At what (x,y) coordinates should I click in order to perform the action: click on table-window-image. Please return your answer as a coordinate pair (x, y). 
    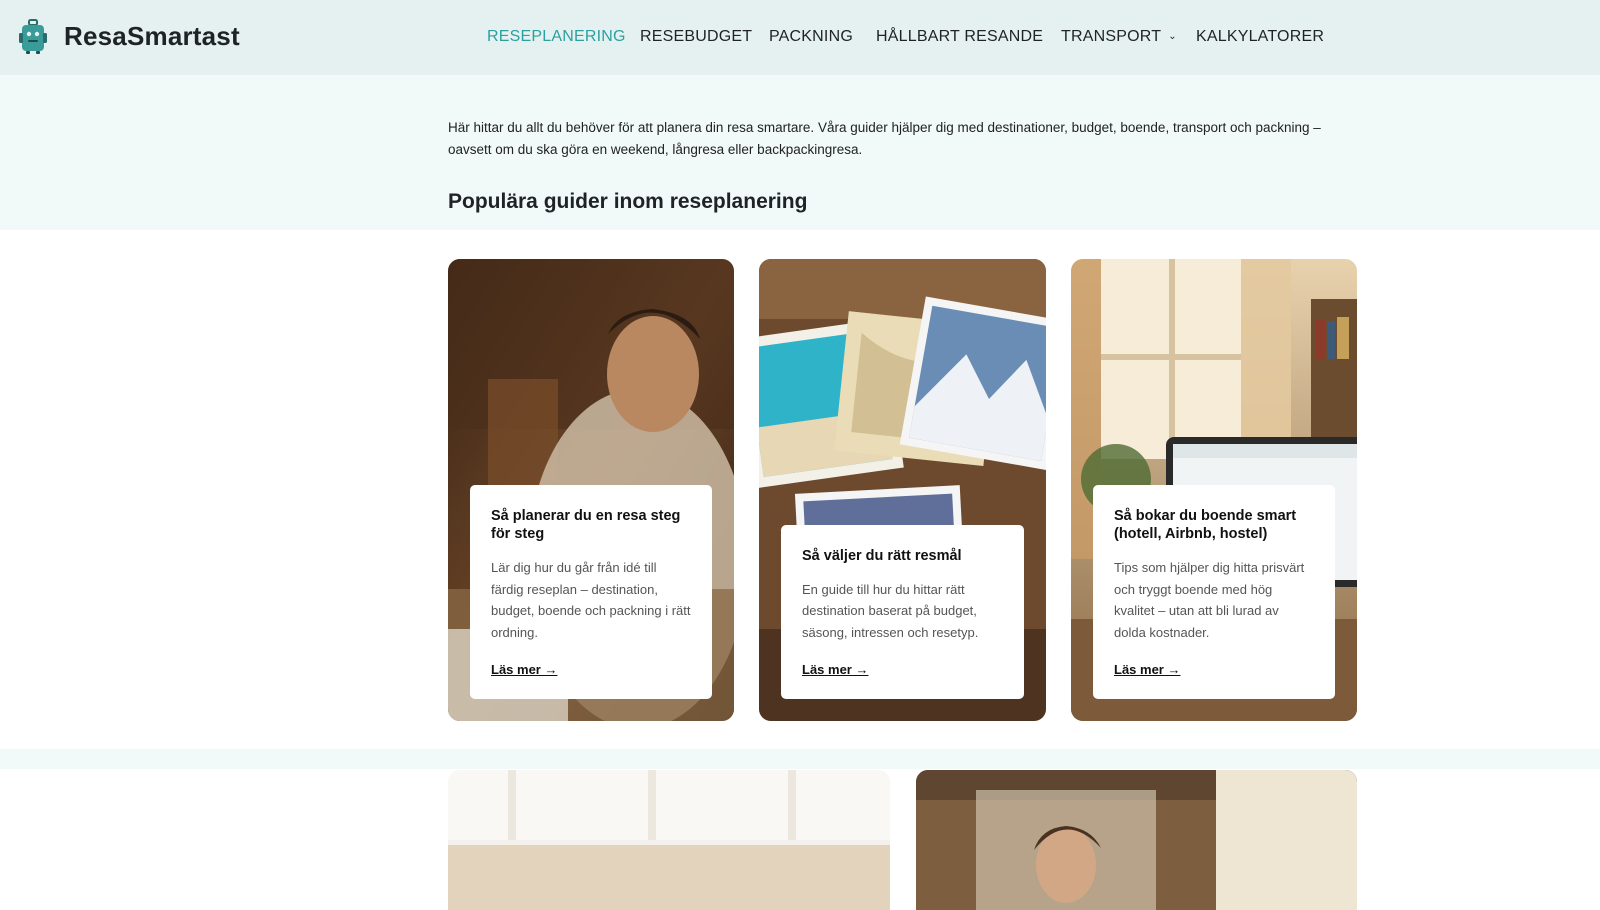
    Looking at the image, I should click on (669, 840).